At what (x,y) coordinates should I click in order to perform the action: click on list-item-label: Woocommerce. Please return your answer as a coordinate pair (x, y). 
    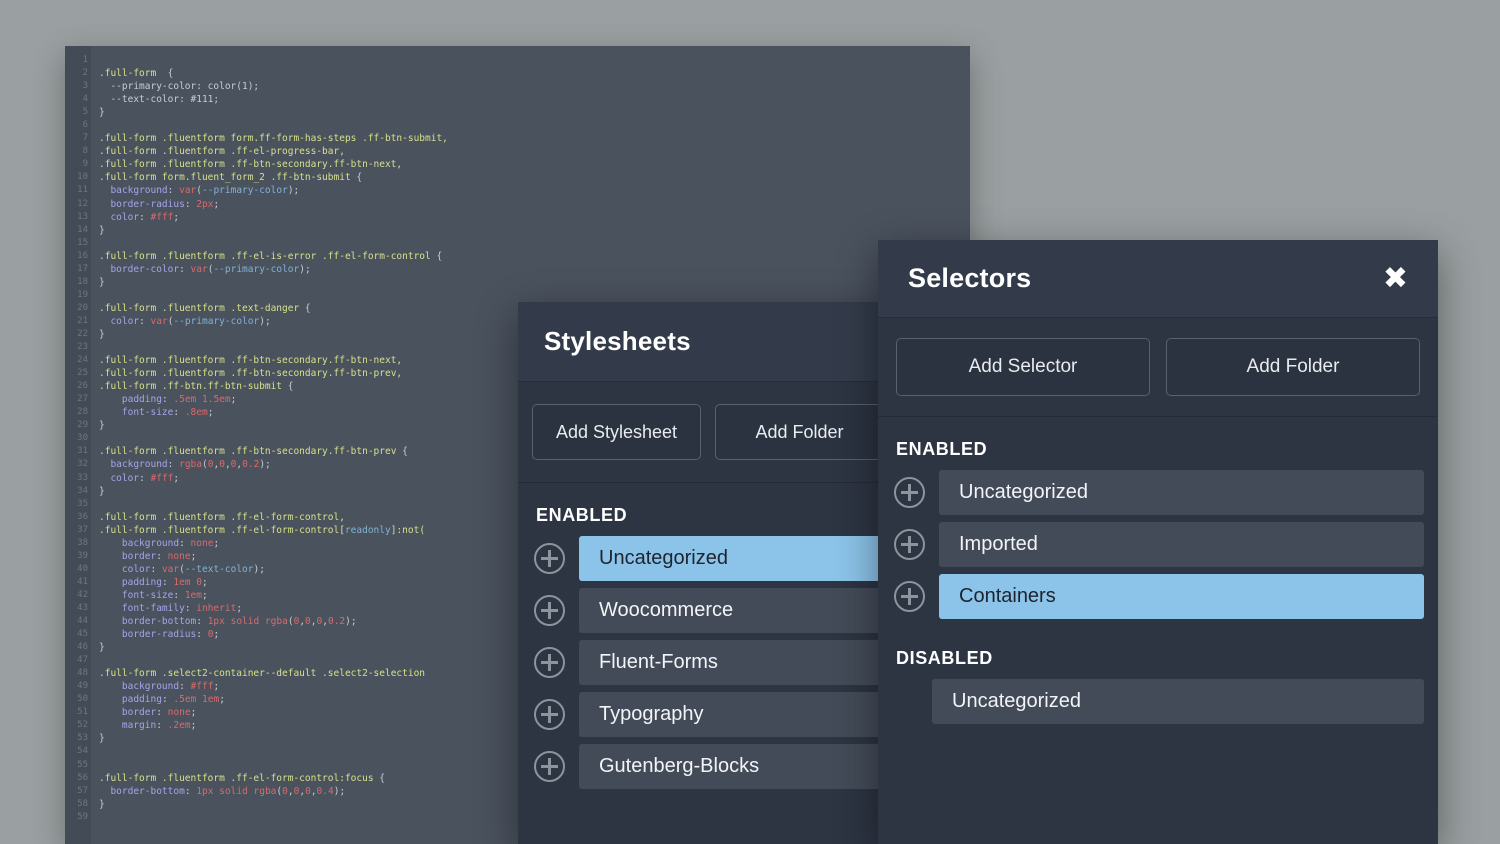
    Looking at the image, I should click on (731, 610).